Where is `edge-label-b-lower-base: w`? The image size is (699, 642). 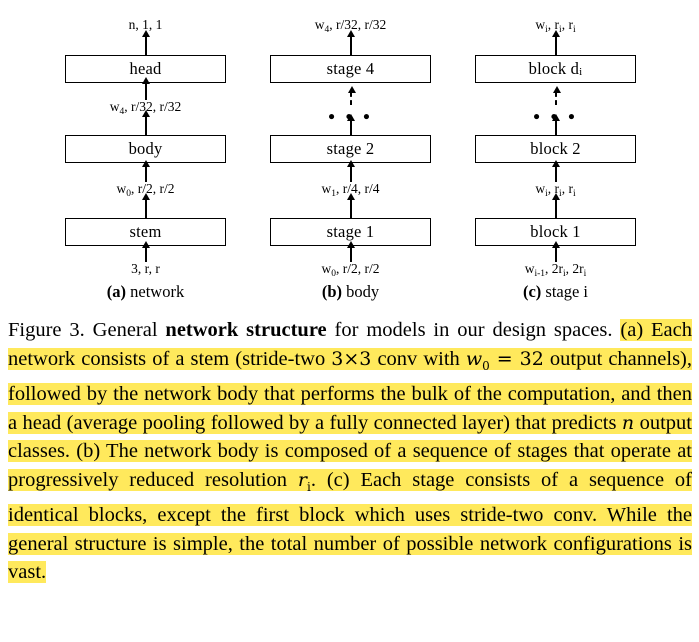 edge-label-b-lower-base: w is located at coordinates (326, 188).